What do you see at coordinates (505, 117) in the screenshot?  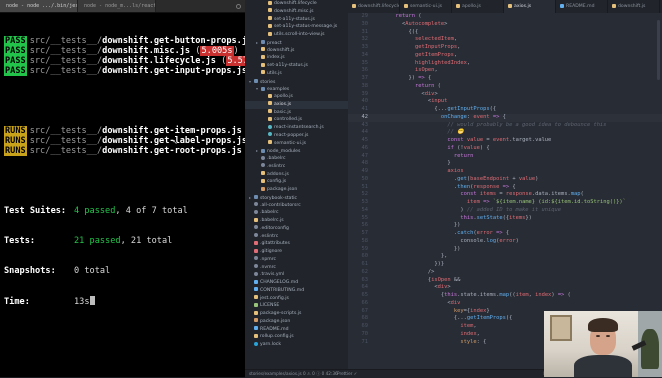 I see `code-line: 42 onChange: event => {` at bounding box center [505, 117].